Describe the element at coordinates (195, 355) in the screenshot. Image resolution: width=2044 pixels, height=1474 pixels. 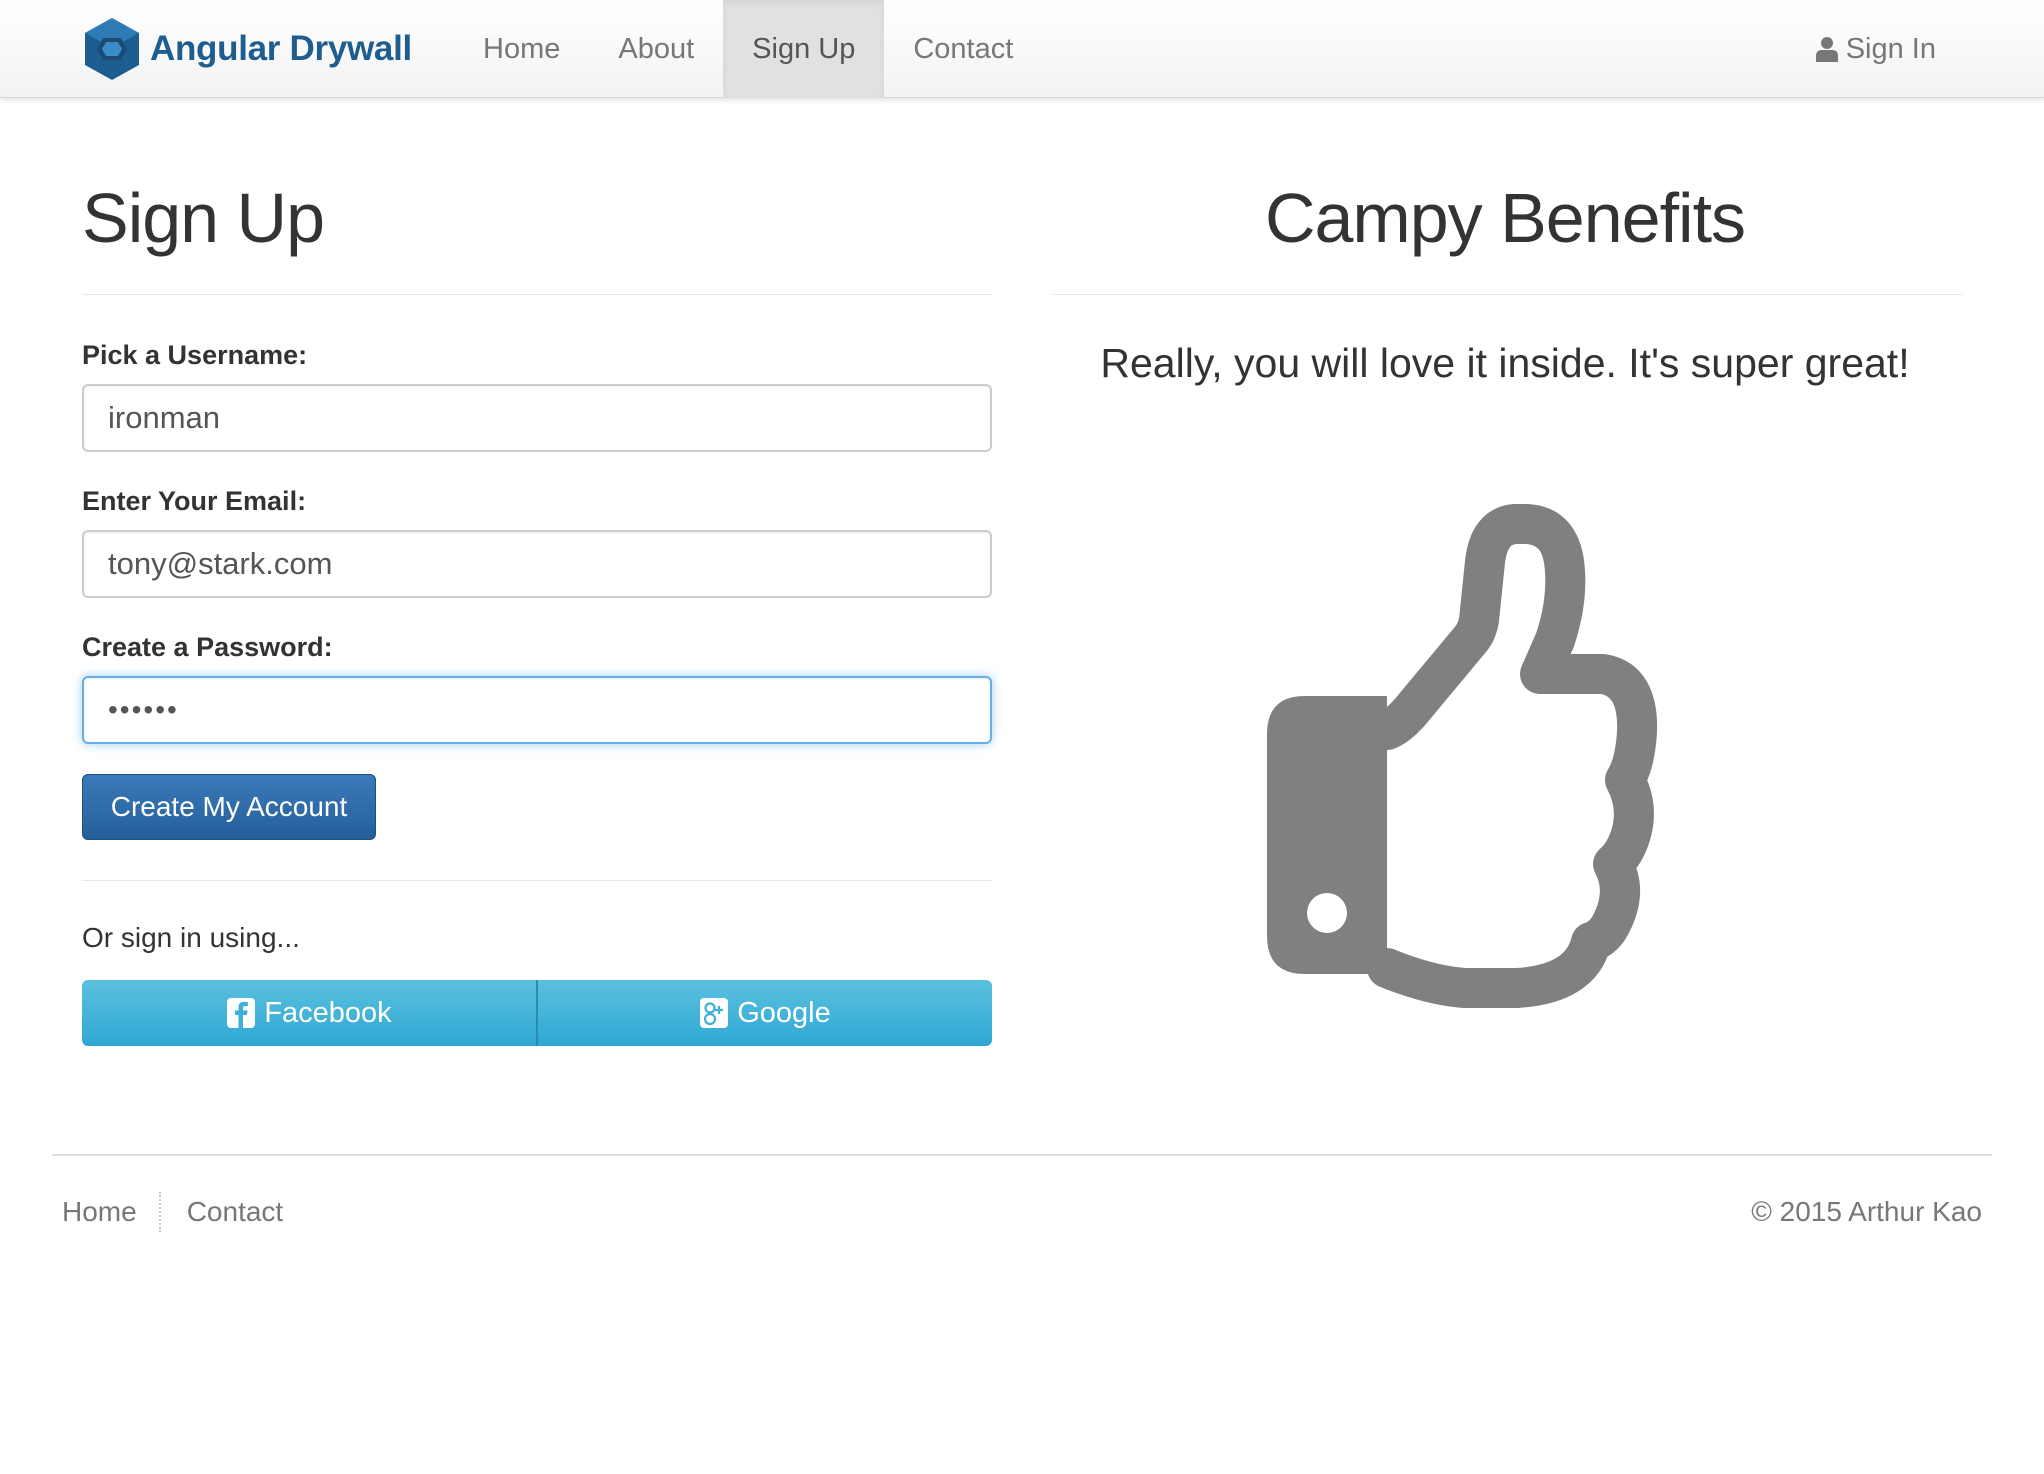
I see `username-label: Pick a Username:` at that location.